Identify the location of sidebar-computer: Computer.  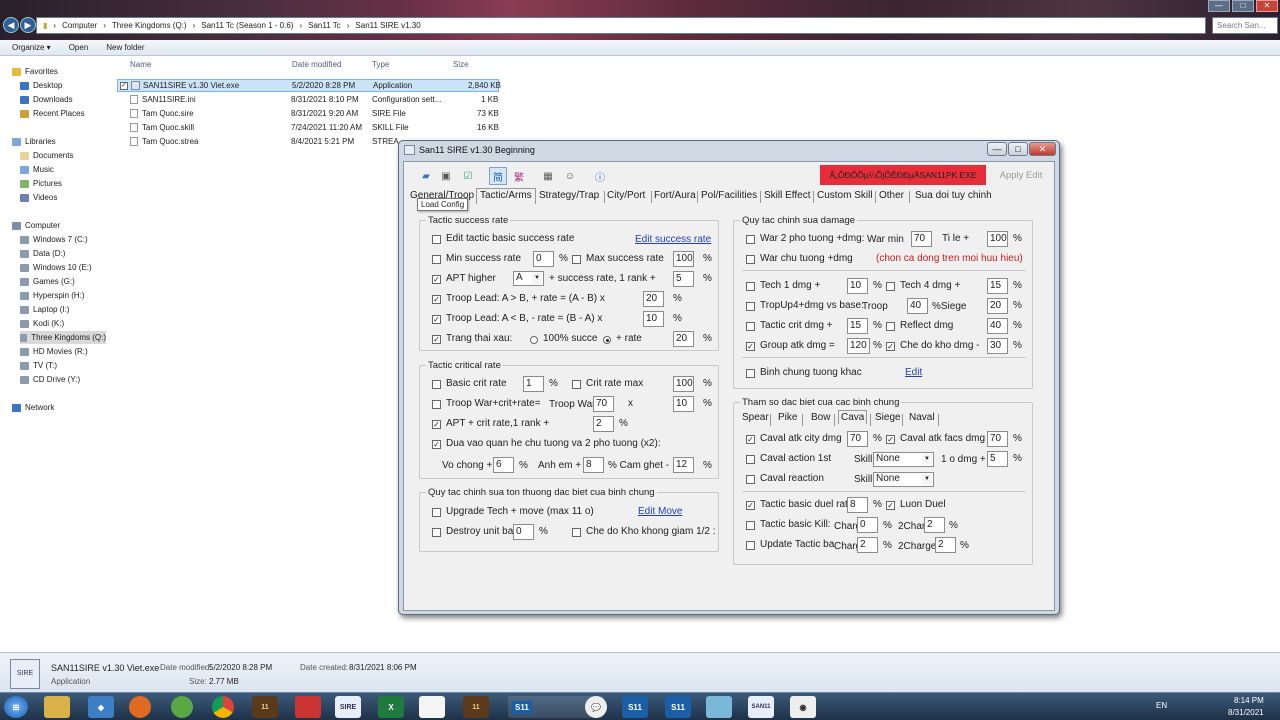
(36, 225).